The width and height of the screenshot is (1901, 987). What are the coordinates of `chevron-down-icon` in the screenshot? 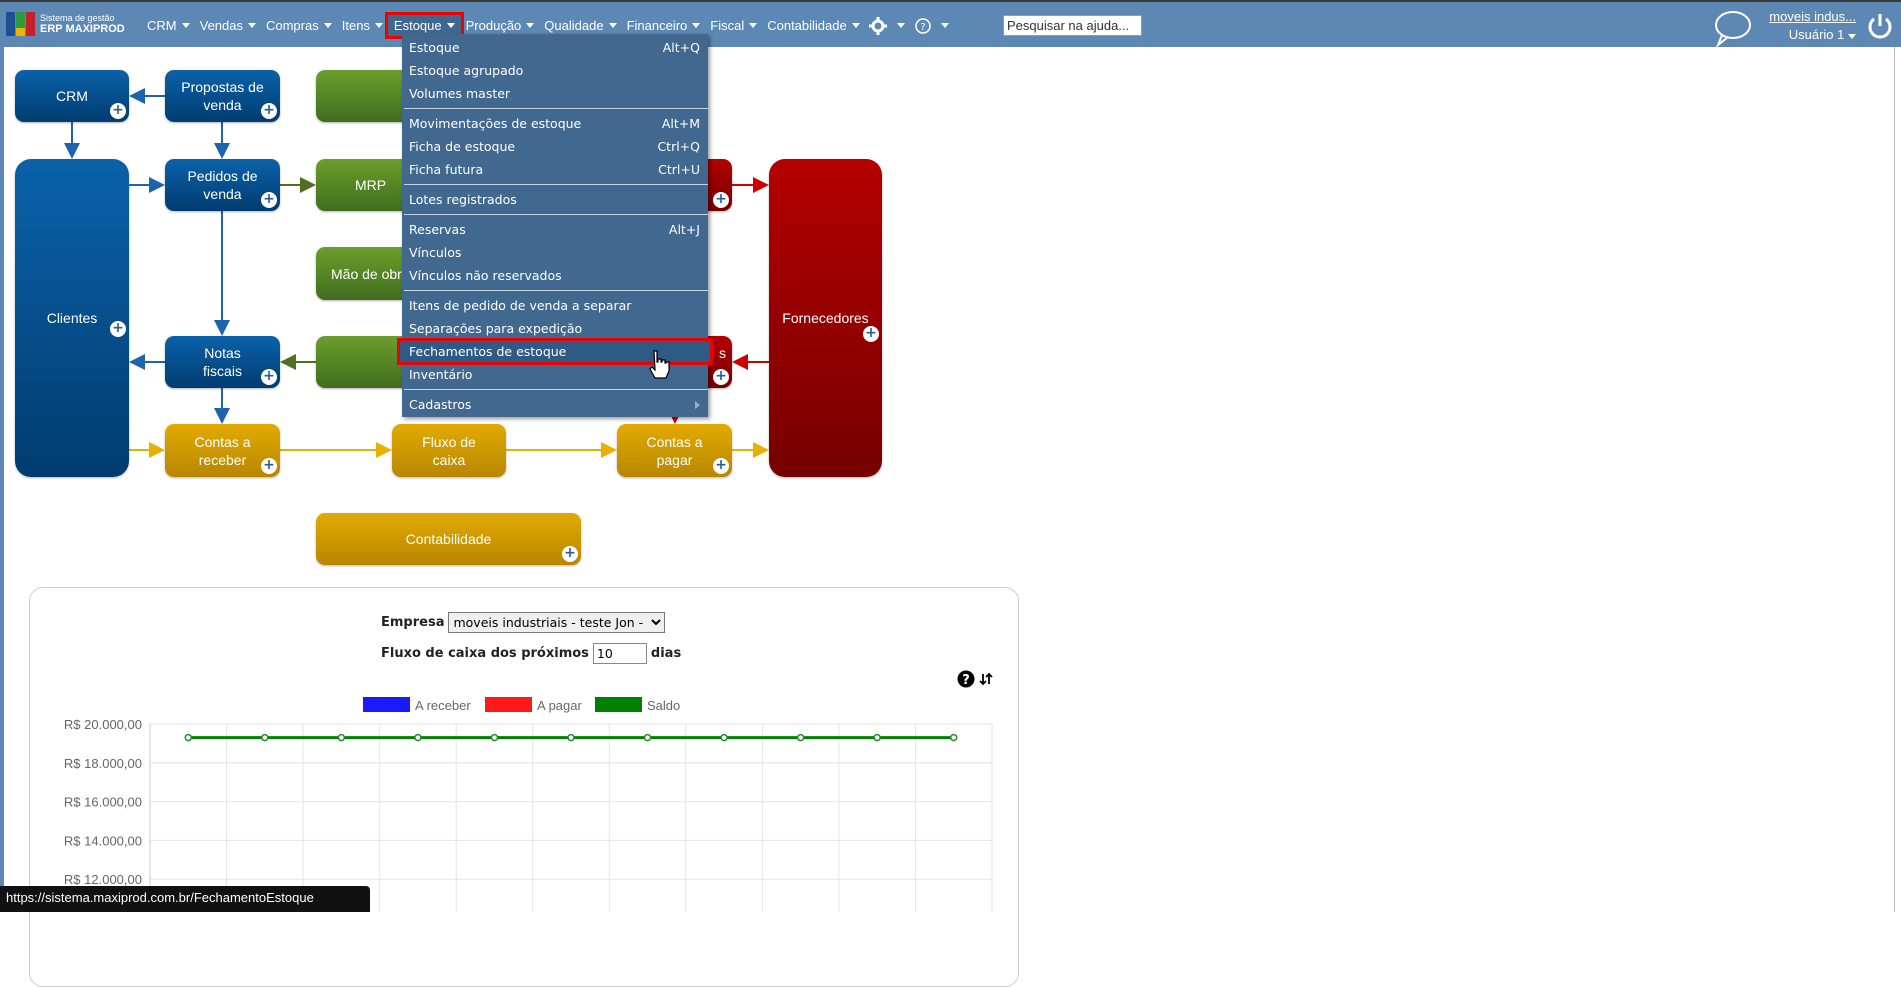 It's located at (1852, 36).